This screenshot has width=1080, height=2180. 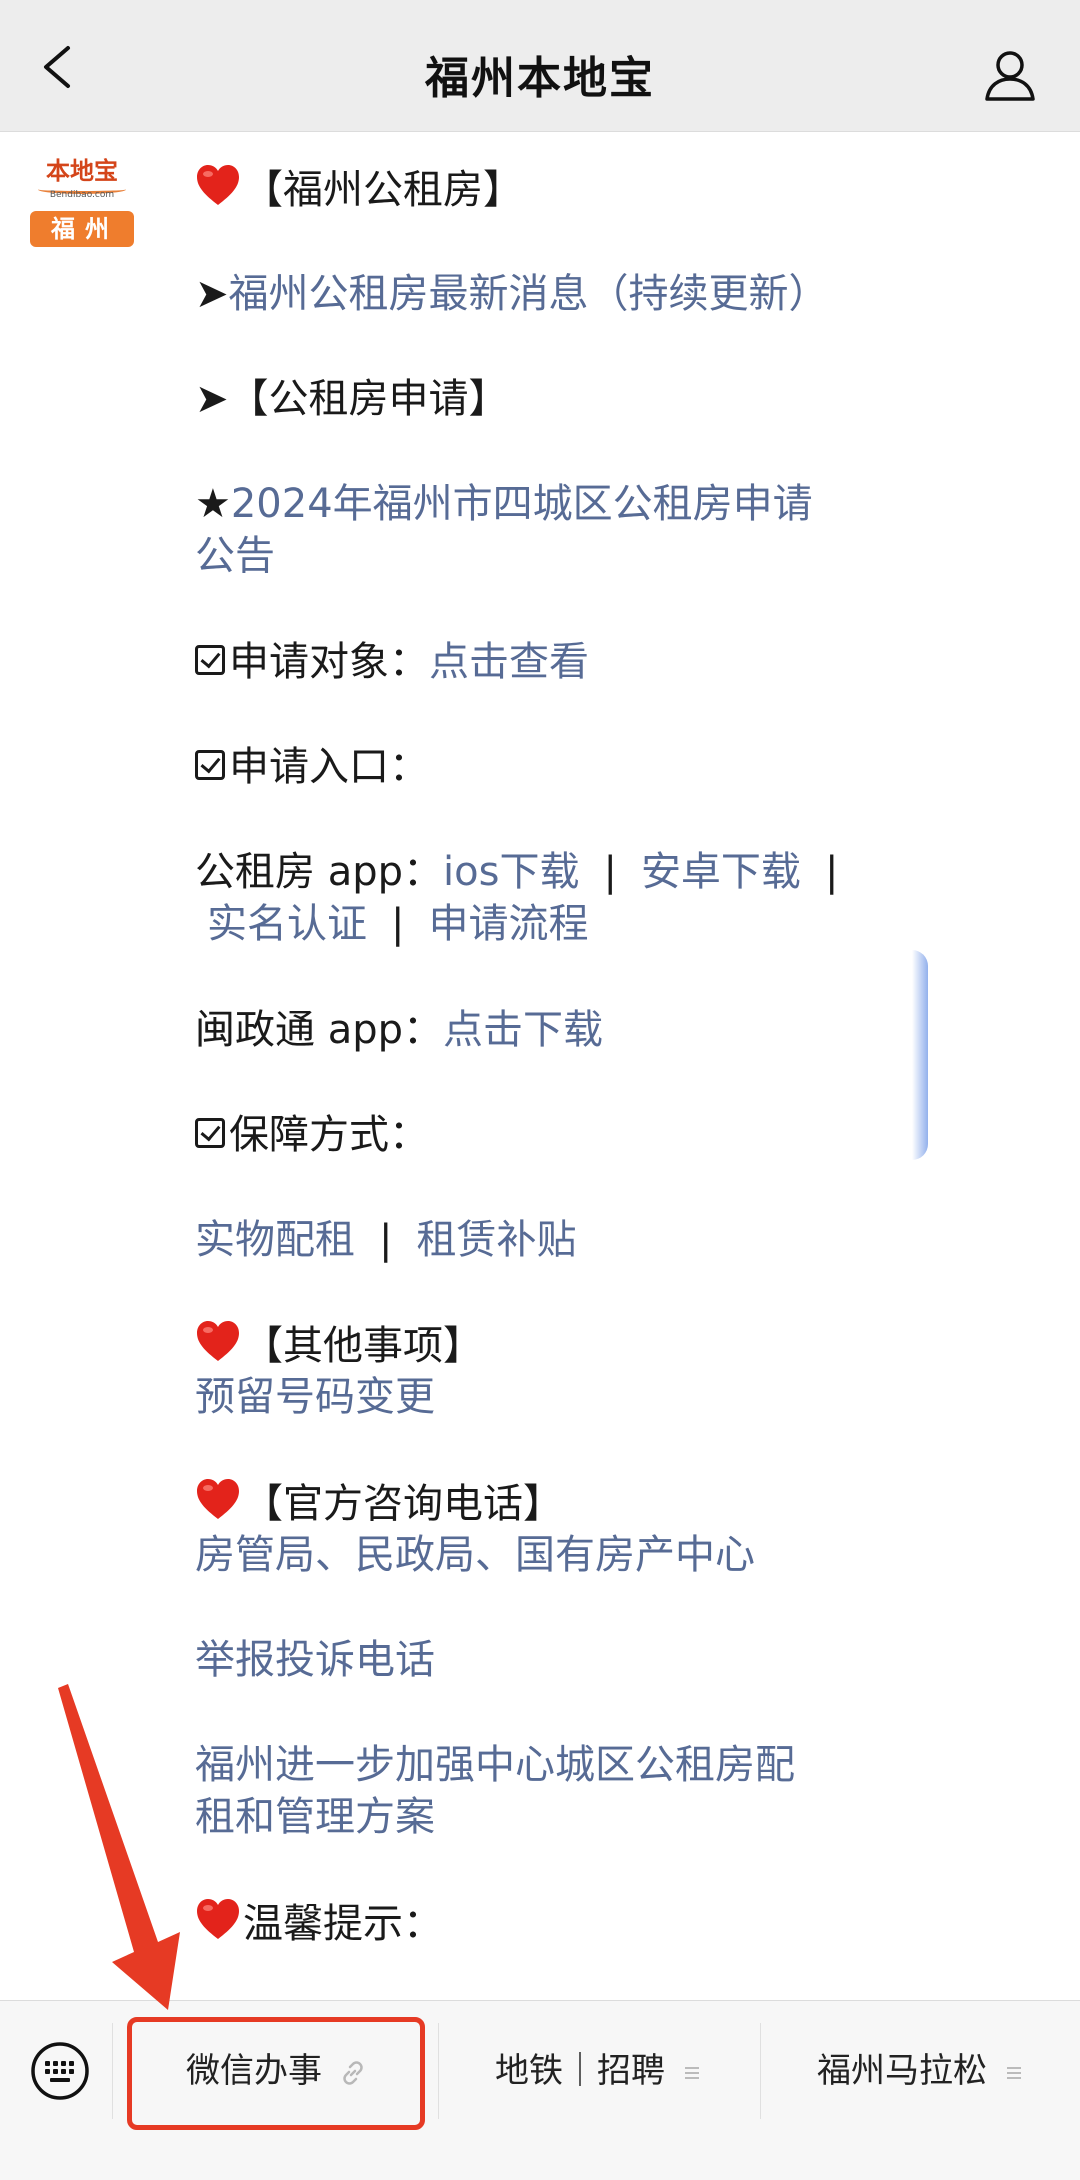 What do you see at coordinates (920, 1055) in the screenshot?
I see `scroll-indicator` at bounding box center [920, 1055].